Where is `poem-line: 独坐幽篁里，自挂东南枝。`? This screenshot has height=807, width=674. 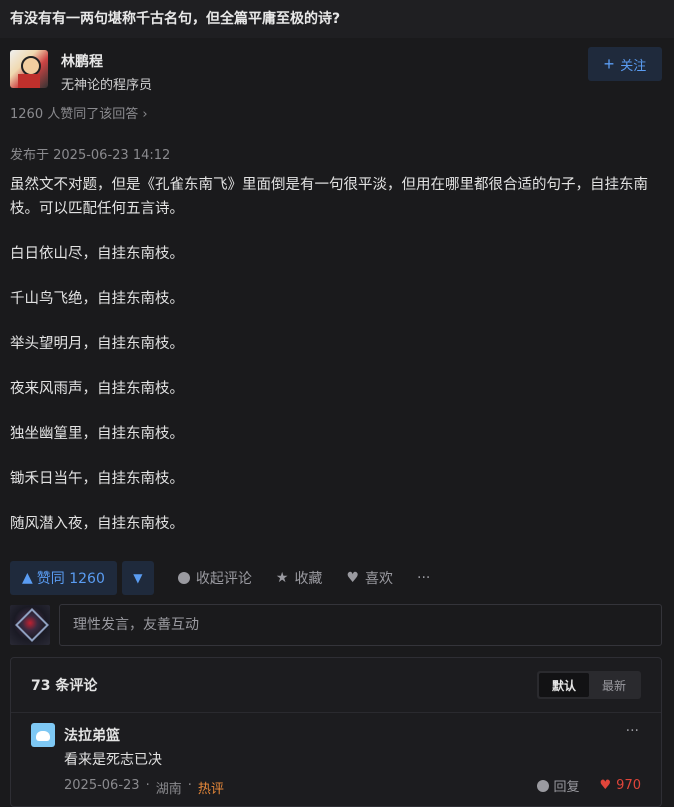 poem-line: 独坐幽篁里，自挂东南枝。 is located at coordinates (97, 434).